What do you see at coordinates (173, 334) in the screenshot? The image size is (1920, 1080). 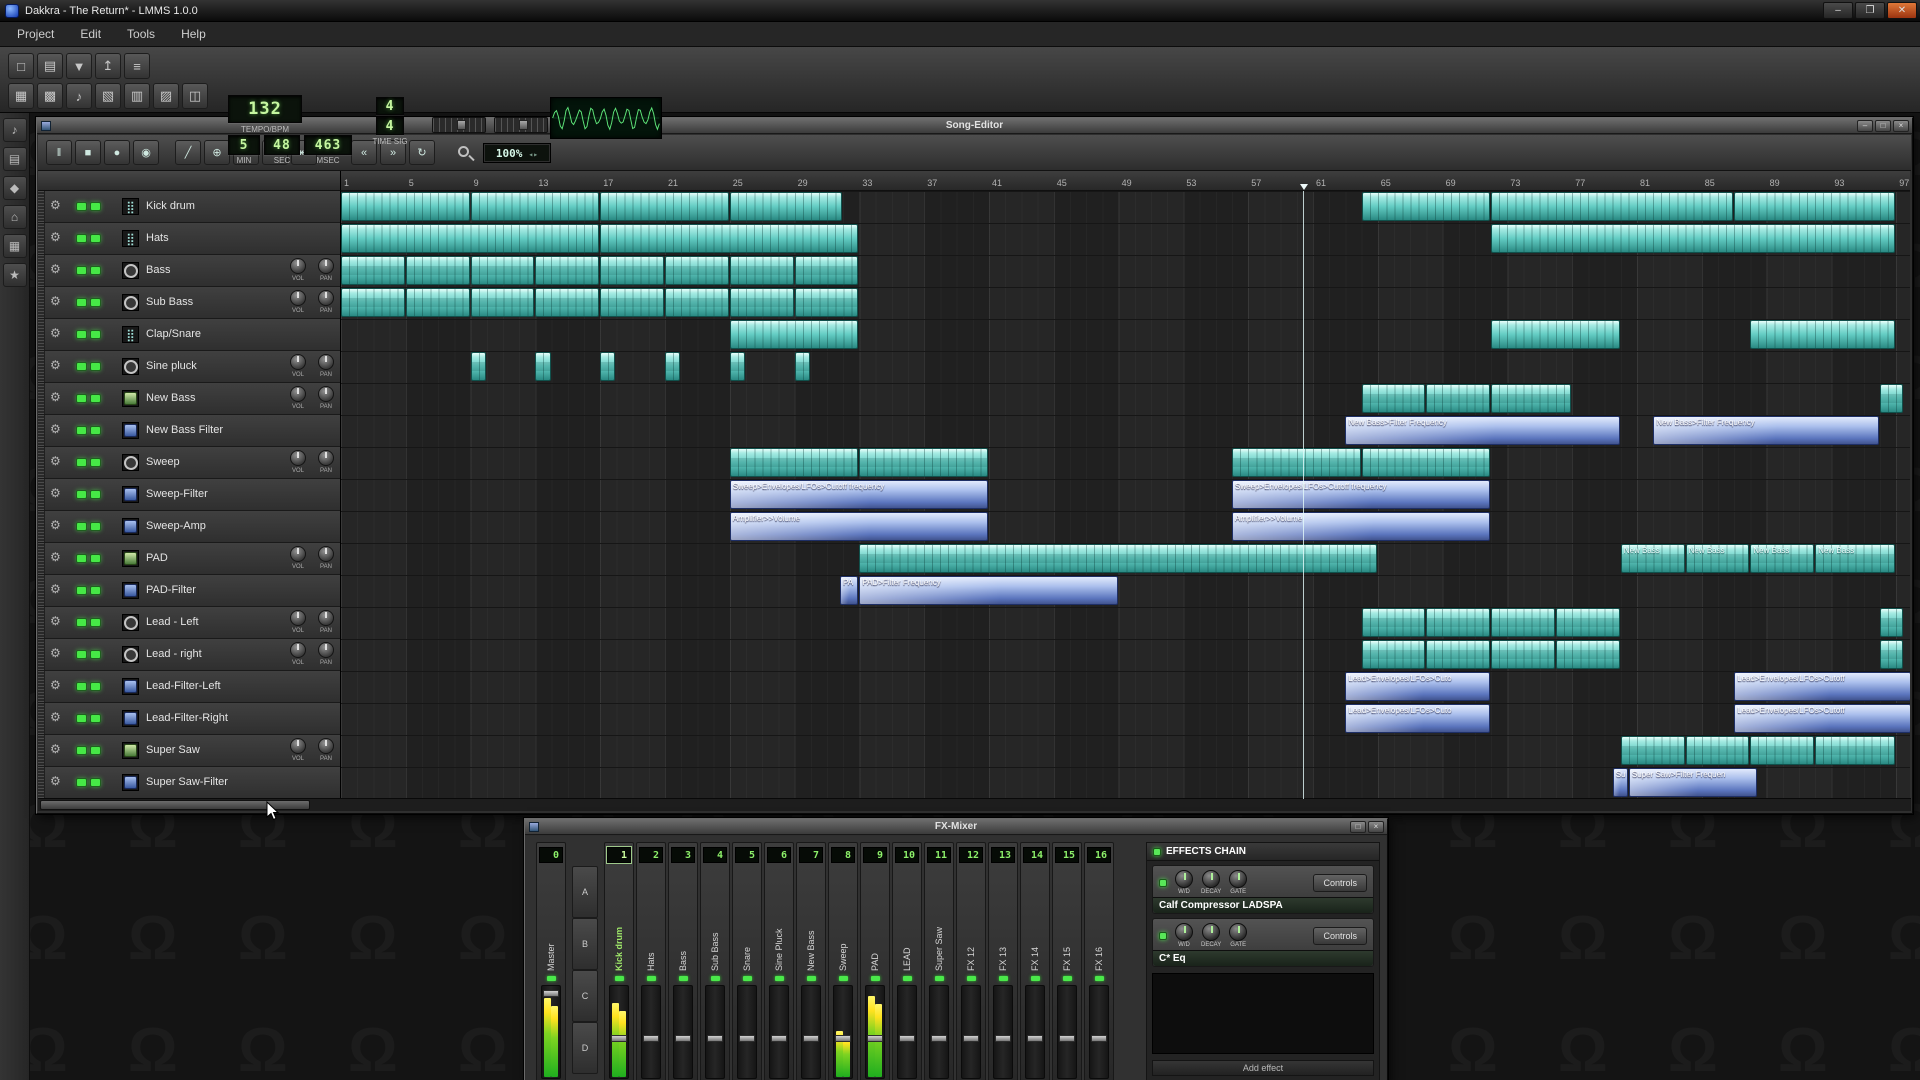 I see `track-name: Clap/Snare` at bounding box center [173, 334].